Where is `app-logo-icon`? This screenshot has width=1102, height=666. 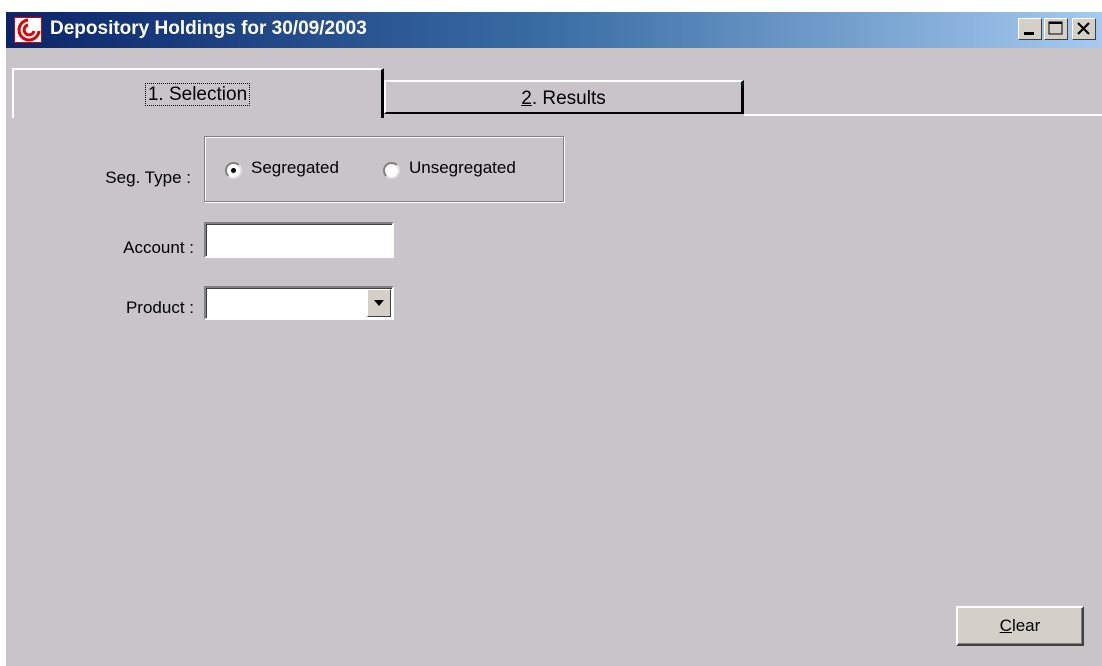
app-logo-icon is located at coordinates (28, 30).